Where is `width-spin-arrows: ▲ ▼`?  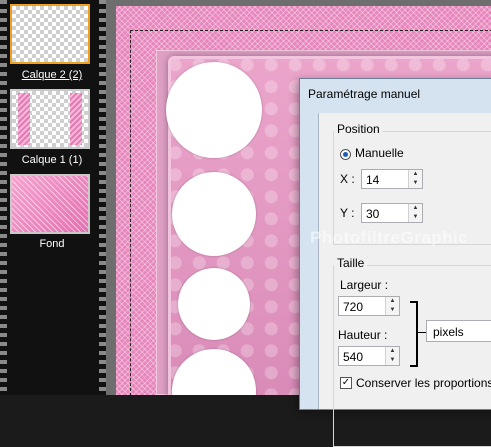 width-spin-arrows: ▲ ▼ is located at coordinates (392, 306).